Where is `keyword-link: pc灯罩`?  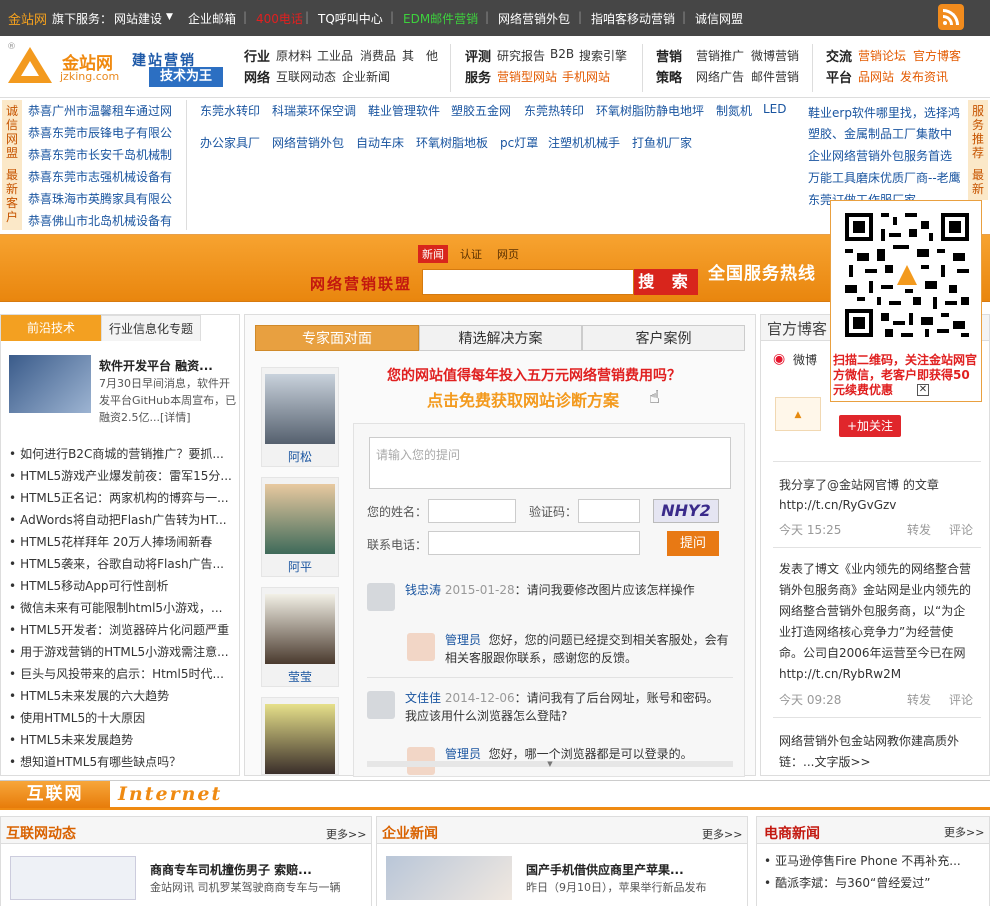 keyword-link: pc灯罩 is located at coordinates (519, 142).